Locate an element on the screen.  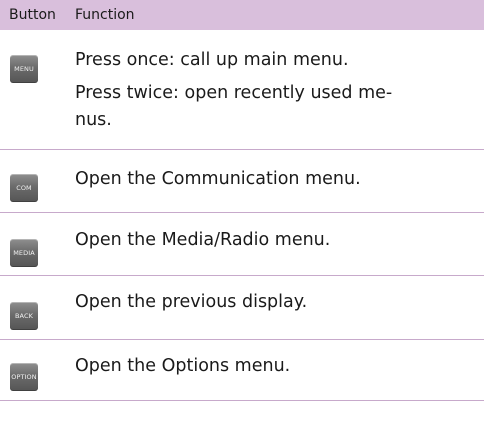
menu-function-line-2: Press twice: open recently used me- is located at coordinates (234, 93).